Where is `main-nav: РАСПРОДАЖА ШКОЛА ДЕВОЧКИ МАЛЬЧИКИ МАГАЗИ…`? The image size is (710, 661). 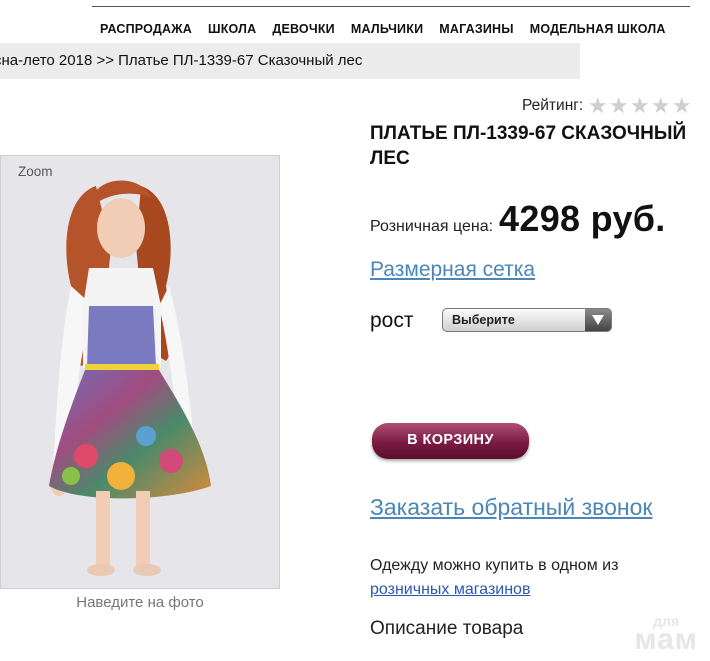
main-nav: РАСПРОДАЖА ШКОЛА ДЕВОЧКИ МАЛЬЧИКИ МАГАЗИ… is located at coordinates (383, 29).